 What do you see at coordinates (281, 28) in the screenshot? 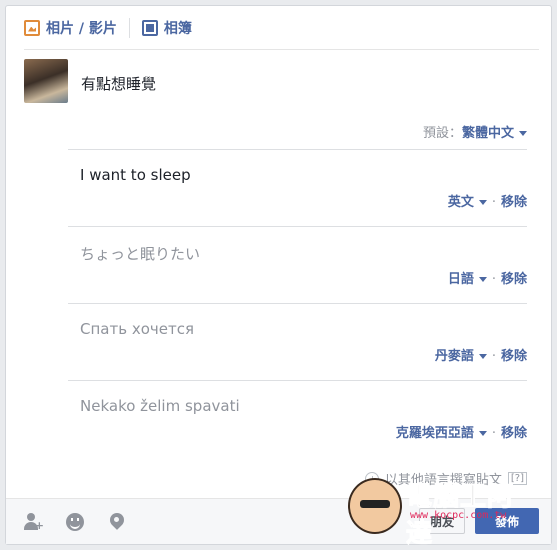
I see `composer-tabs: 相片 / 影片 相簿` at bounding box center [281, 28].